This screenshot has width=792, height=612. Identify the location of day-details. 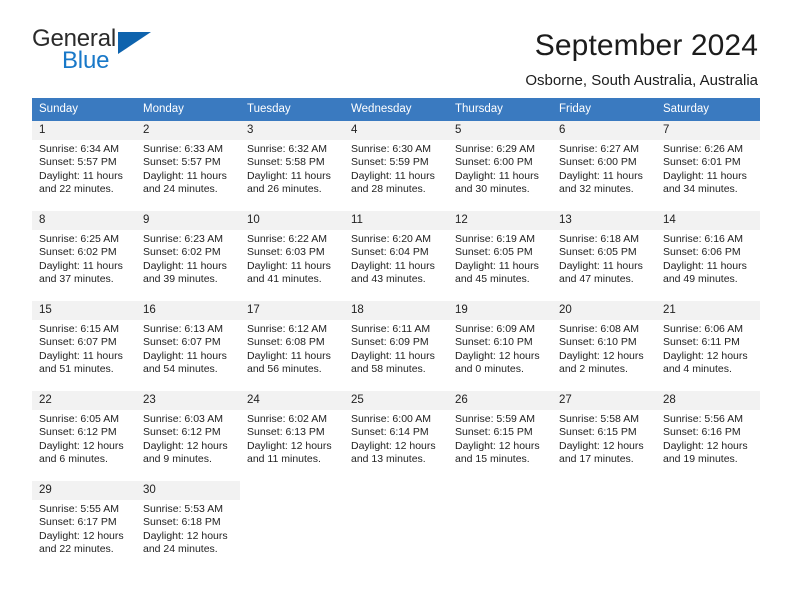
(604, 501).